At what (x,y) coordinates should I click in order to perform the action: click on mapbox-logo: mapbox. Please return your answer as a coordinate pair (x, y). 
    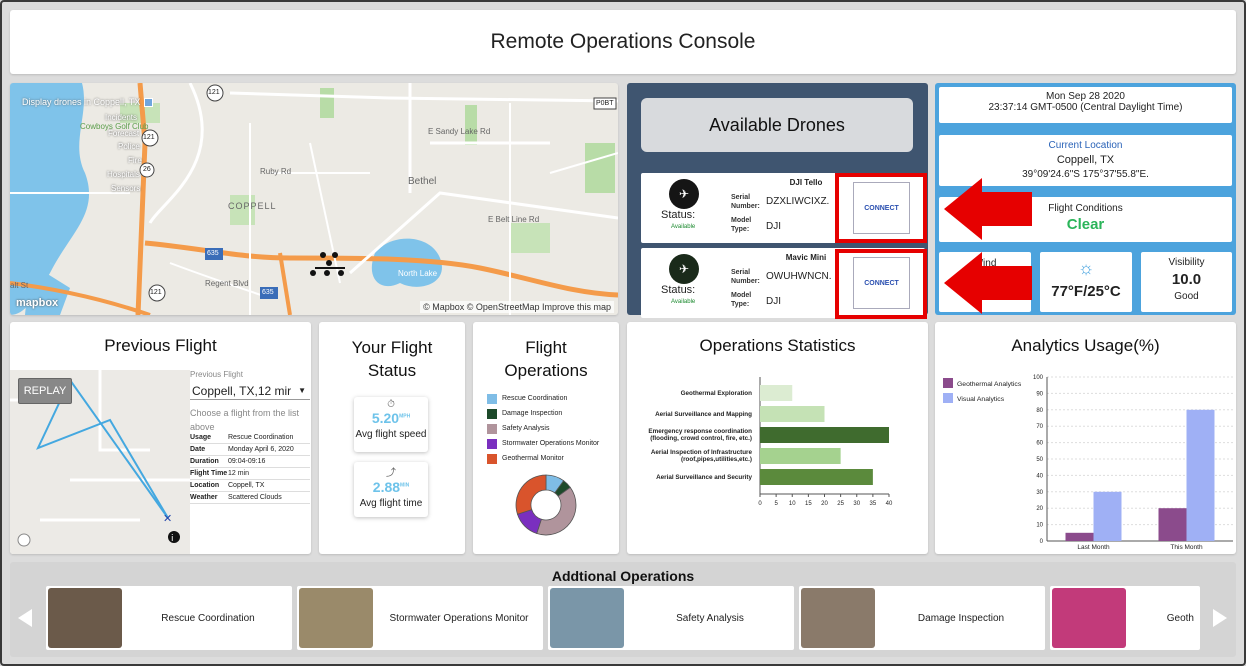
    Looking at the image, I should click on (37, 303).